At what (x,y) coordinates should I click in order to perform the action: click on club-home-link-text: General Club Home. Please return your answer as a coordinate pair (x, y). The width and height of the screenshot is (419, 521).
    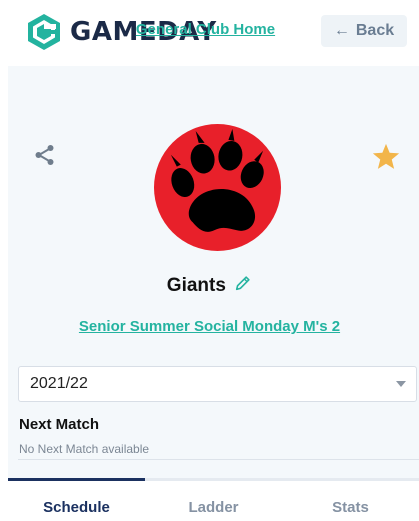
    Looking at the image, I should click on (205, 29).